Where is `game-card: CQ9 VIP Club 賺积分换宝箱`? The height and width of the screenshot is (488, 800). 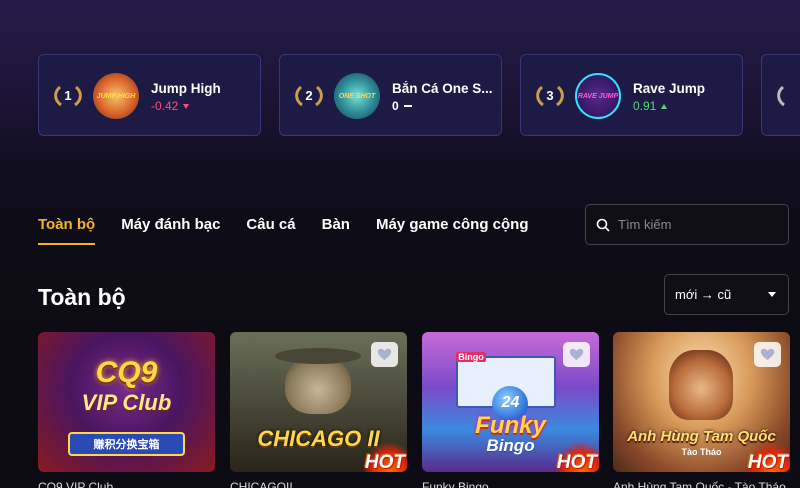
game-card: CQ9 VIP Club 賺积分换宝箱 is located at coordinates (126, 402).